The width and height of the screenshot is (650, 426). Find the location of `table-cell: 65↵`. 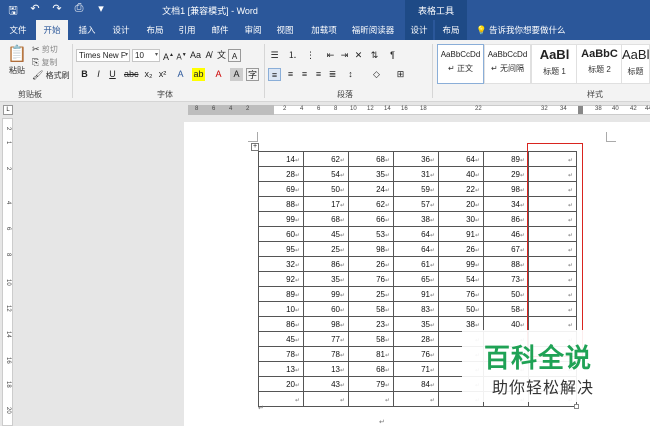

table-cell: 65↵ is located at coordinates (416, 279).